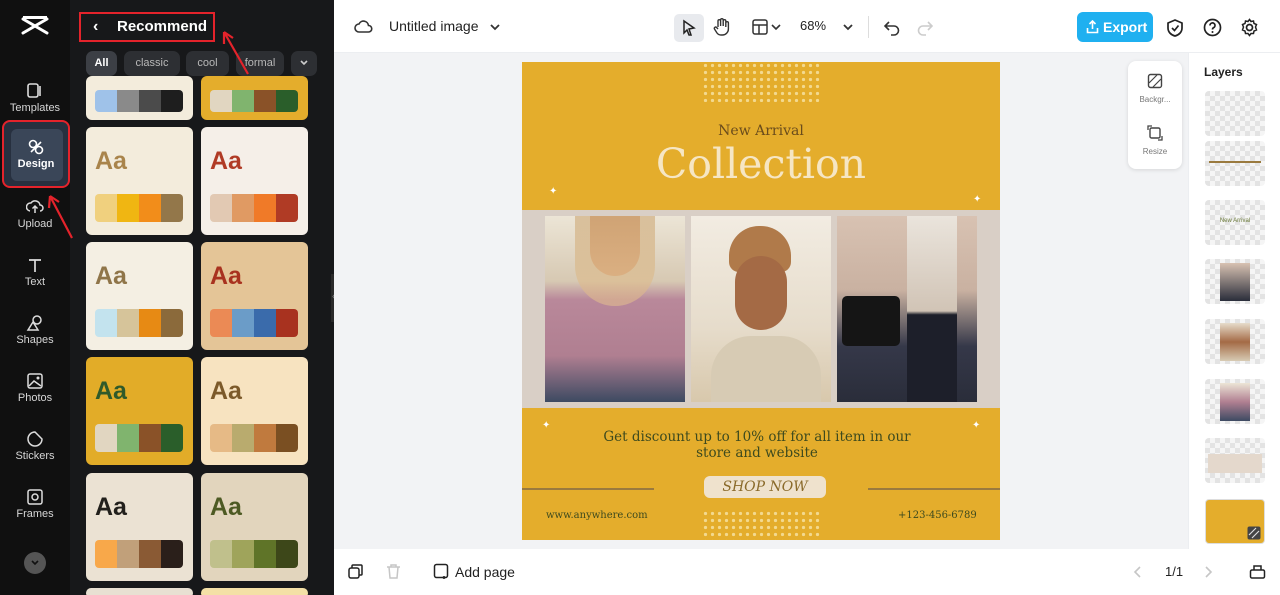  I want to click on design-icon, so click(36, 147).